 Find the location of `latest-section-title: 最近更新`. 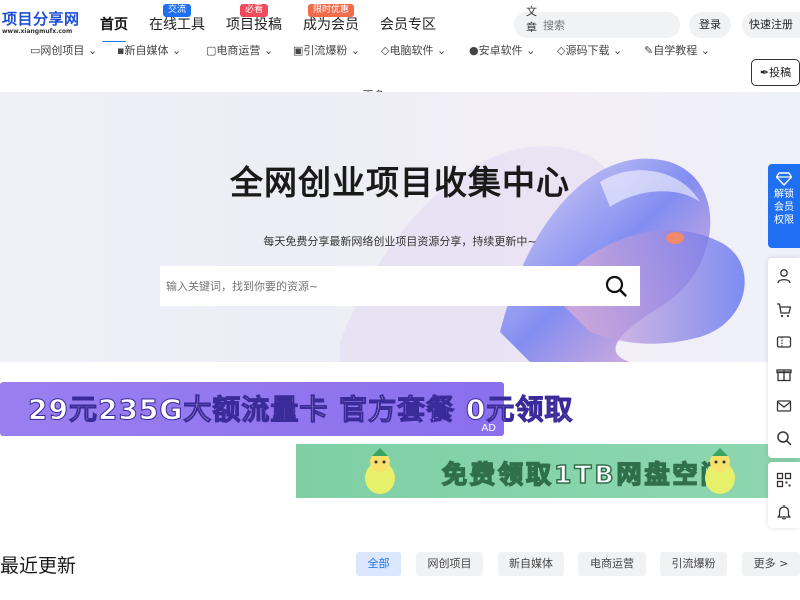

latest-section-title: 最近更新 is located at coordinates (38, 566).